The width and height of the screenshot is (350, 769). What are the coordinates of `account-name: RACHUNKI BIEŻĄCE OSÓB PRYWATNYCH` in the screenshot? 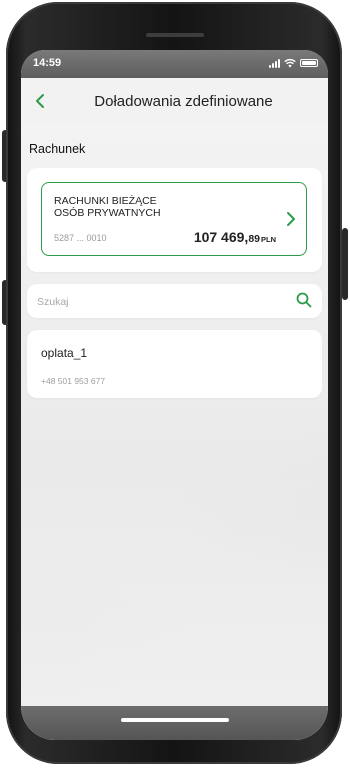 It's located at (107, 207).